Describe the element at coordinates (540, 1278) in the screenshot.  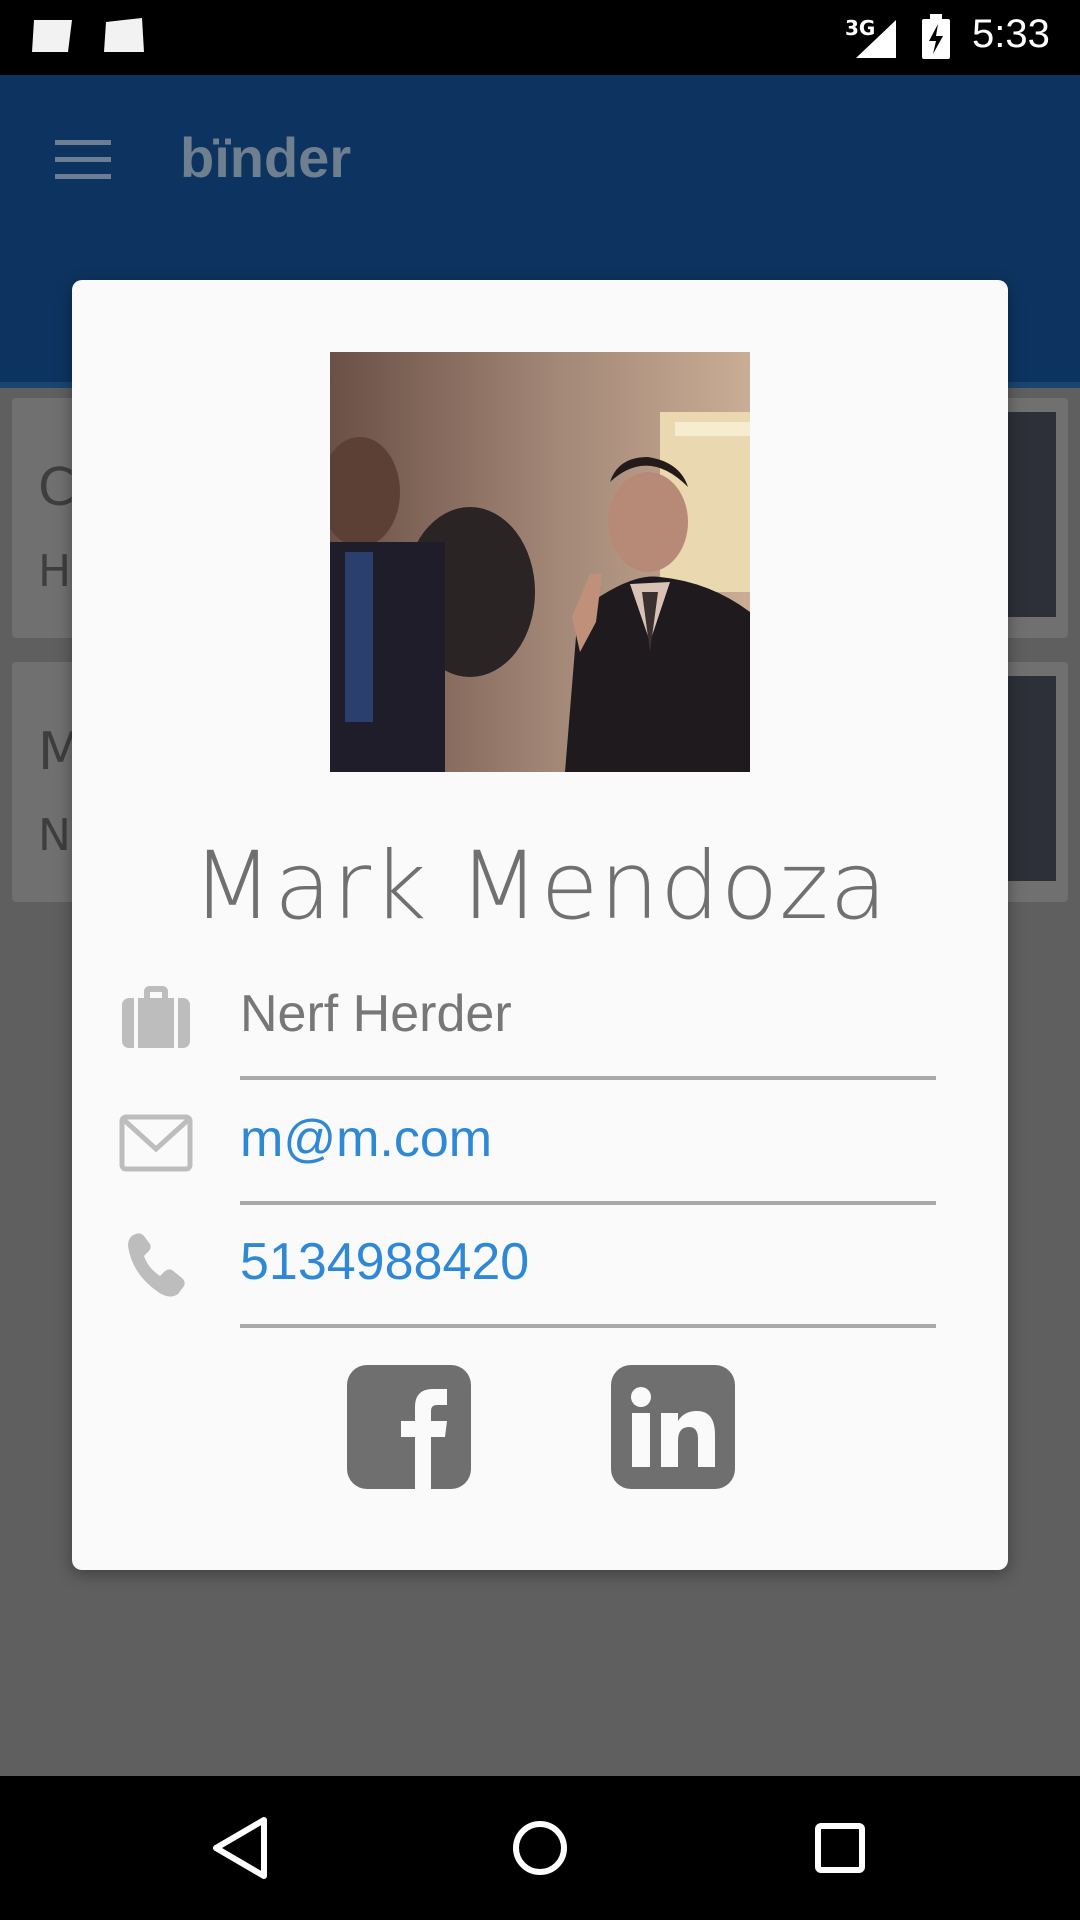
I see `phone-field: 5134988420` at that location.